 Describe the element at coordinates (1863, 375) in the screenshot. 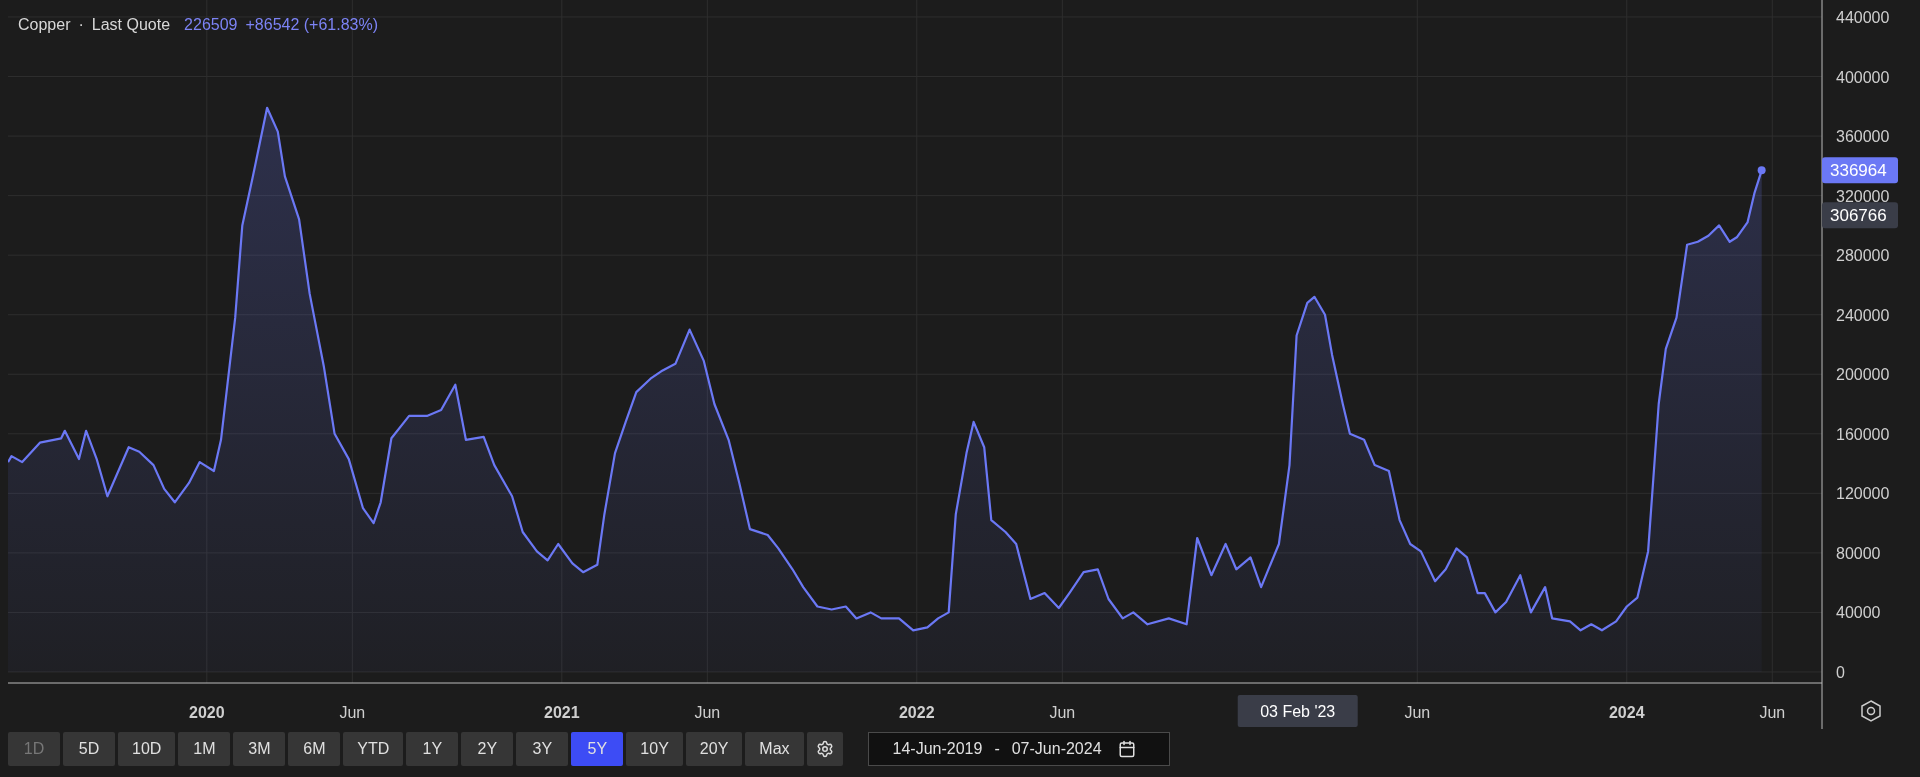

I see `y-axis-label: 200000` at that location.